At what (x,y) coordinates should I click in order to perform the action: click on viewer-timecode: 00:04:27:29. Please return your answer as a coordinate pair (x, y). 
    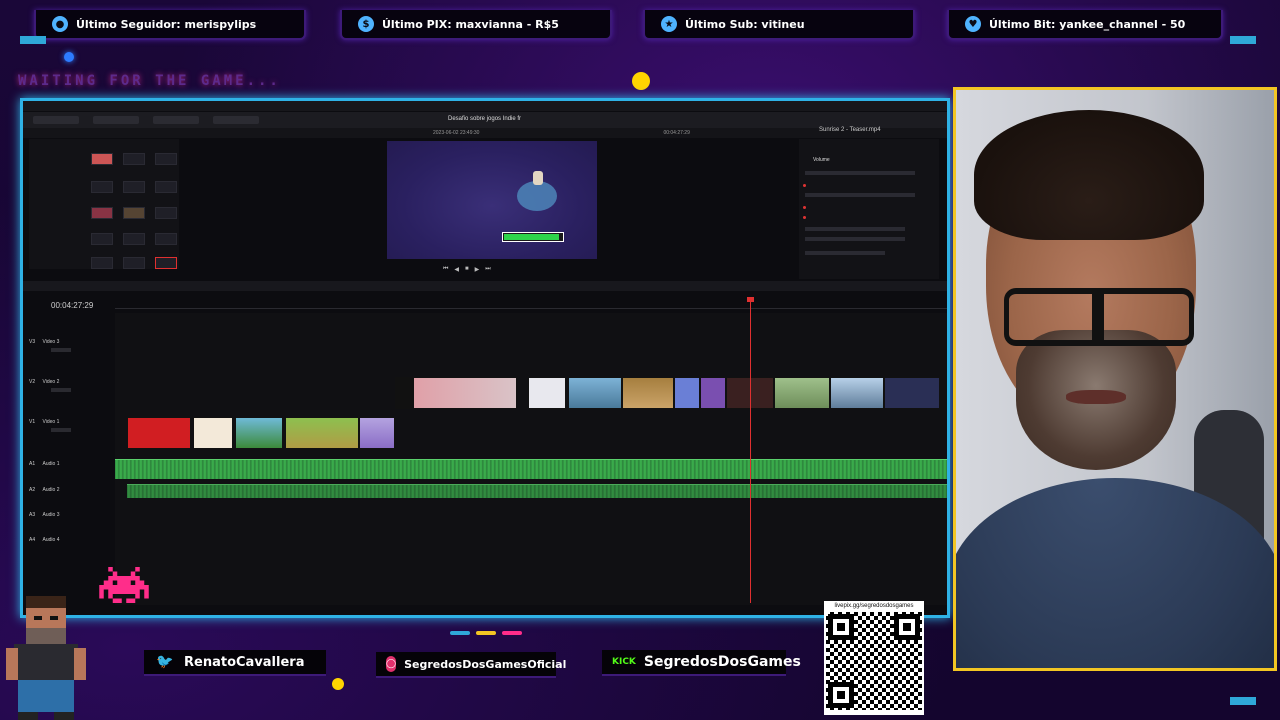
    Looking at the image, I should click on (676, 133).